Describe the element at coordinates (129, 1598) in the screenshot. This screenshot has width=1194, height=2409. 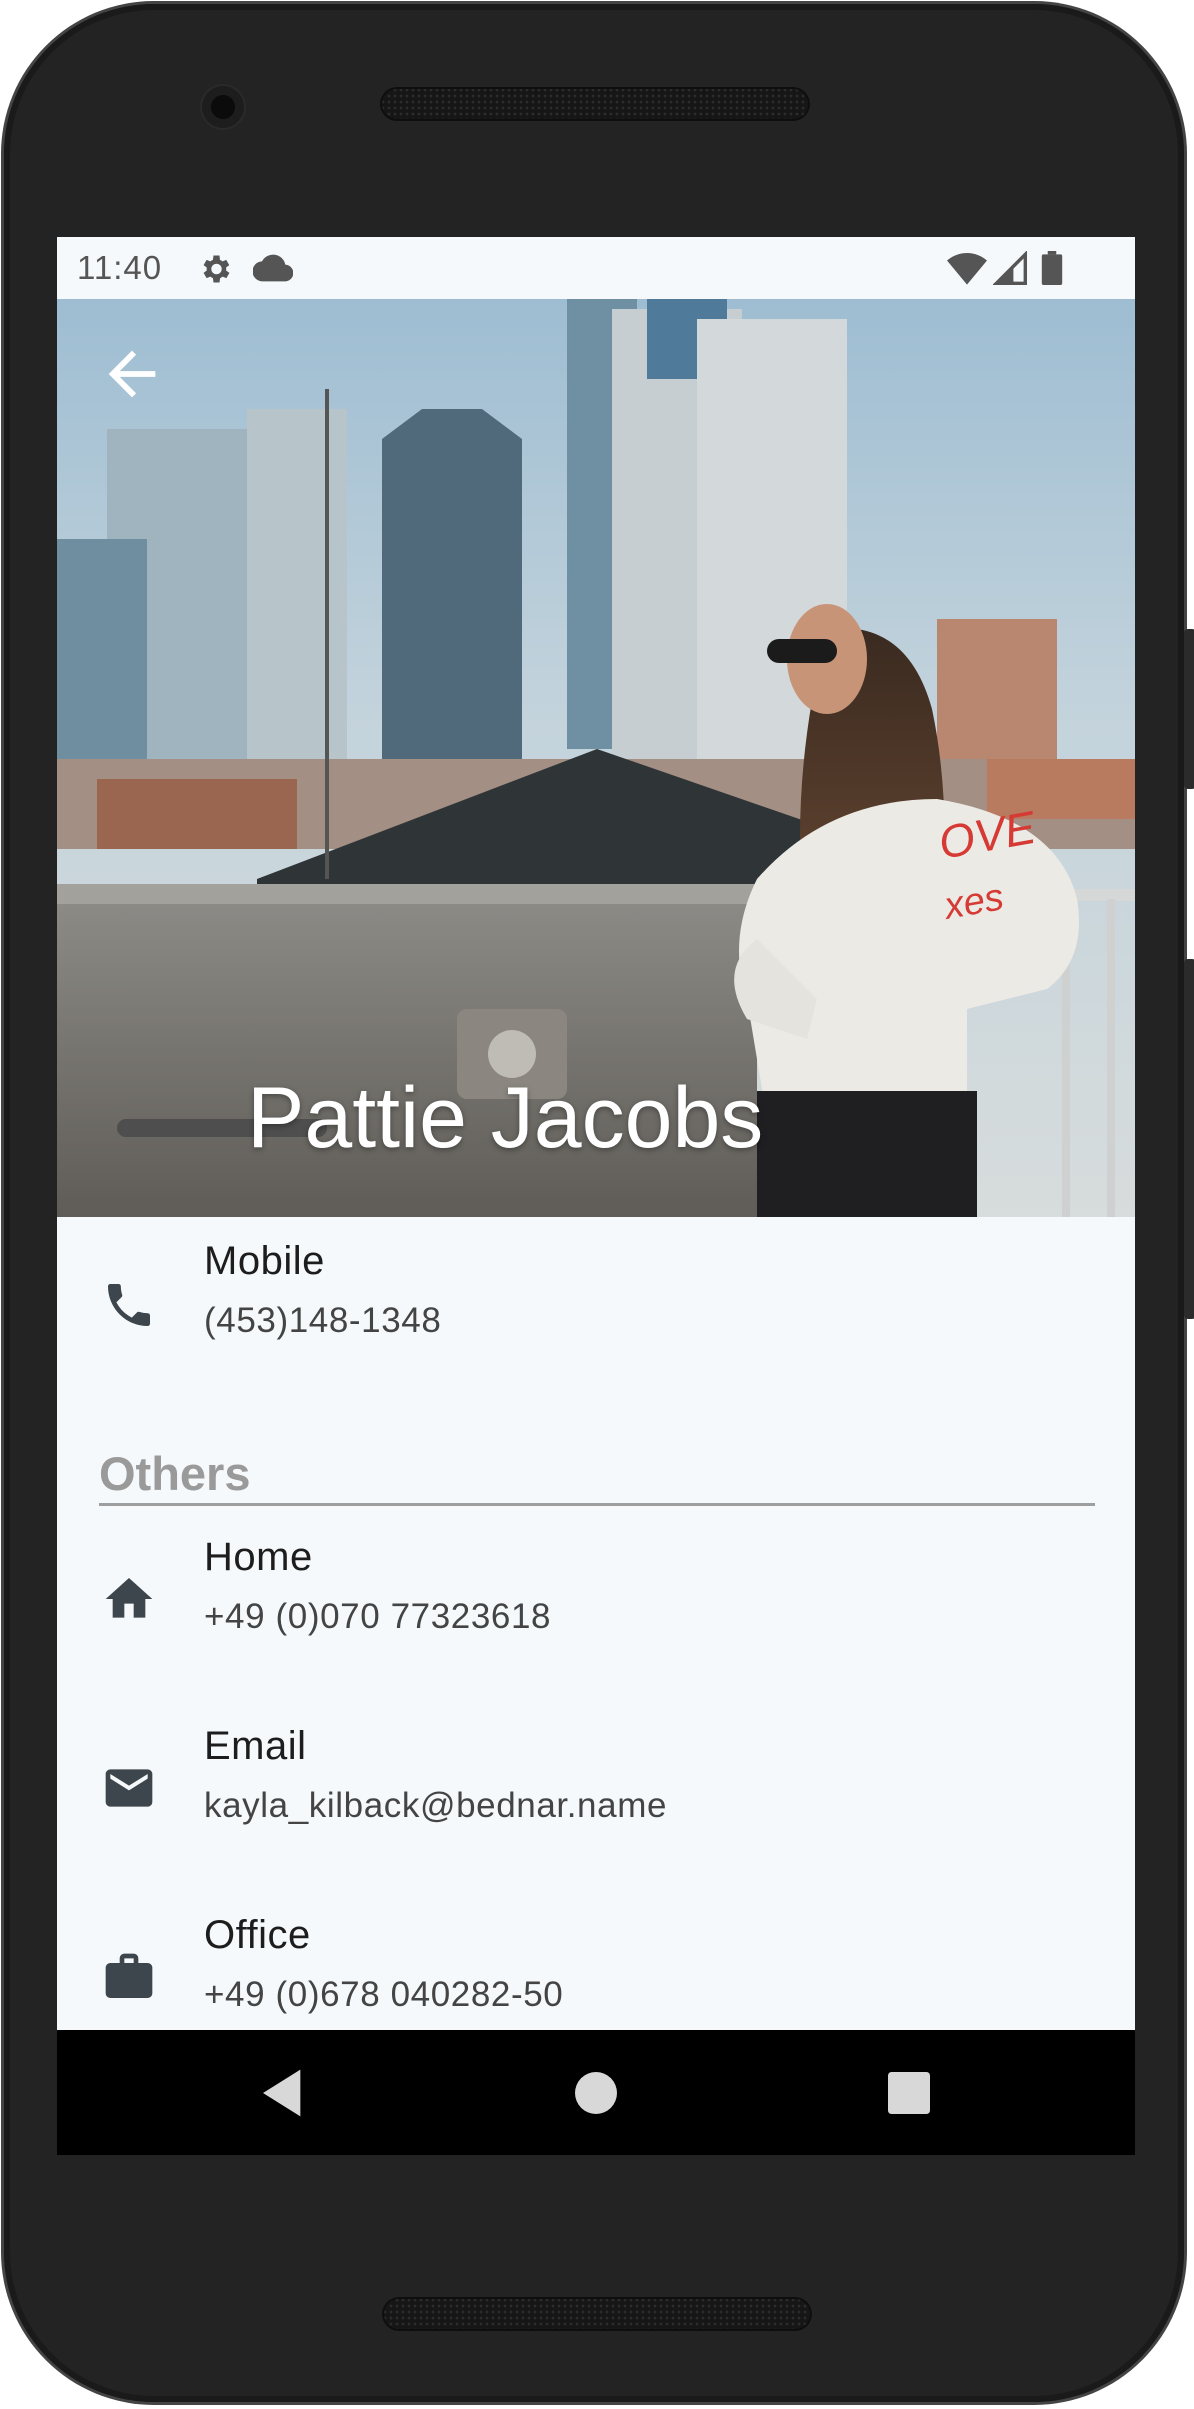
I see `home-icon` at that location.